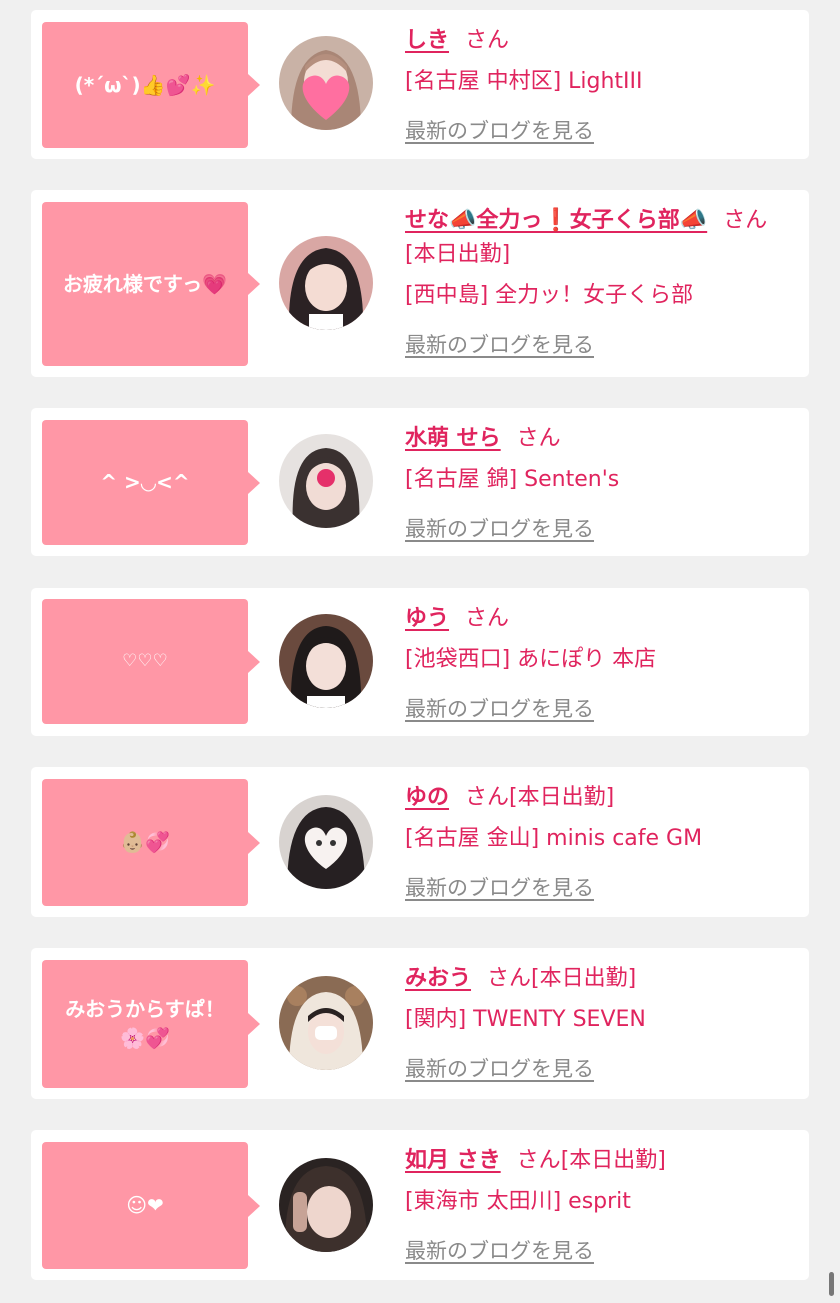 Image resolution: width=840 pixels, height=1303 pixels. Describe the element at coordinates (438, 978) in the screenshot. I see `girl-name-link: みおう` at that location.